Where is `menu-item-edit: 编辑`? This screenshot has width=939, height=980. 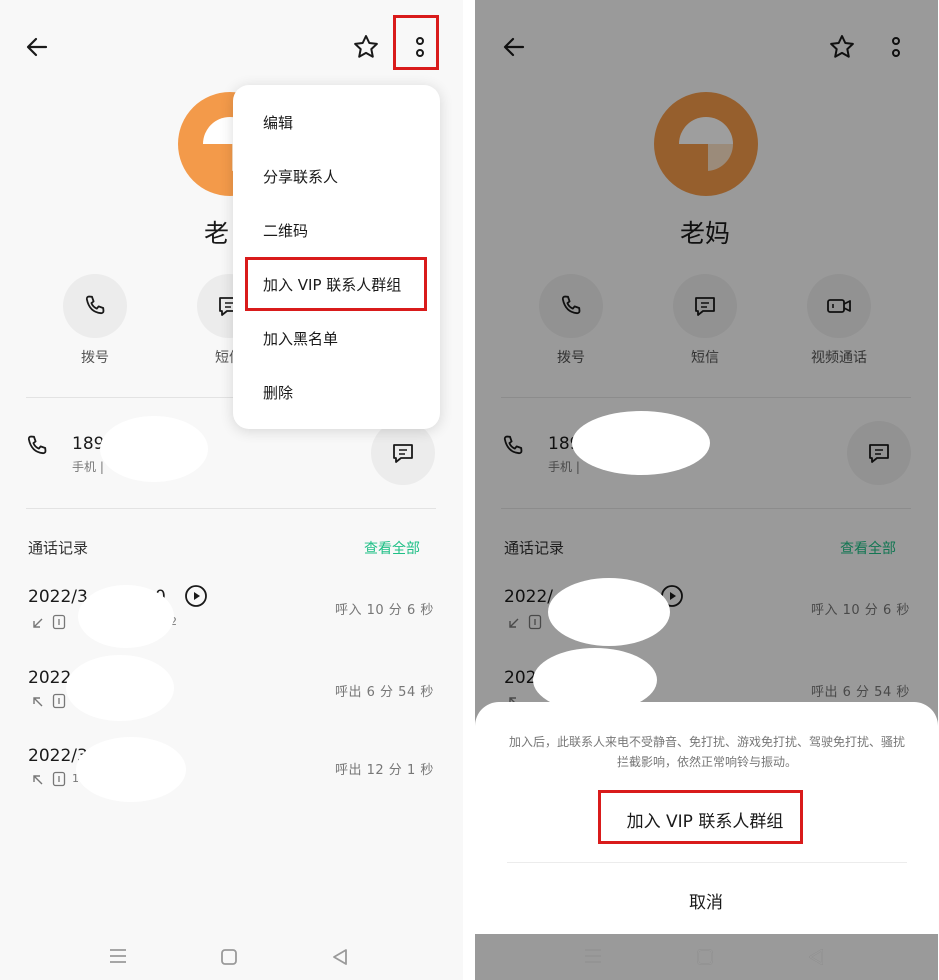
menu-item-edit: 编辑 is located at coordinates (278, 122).